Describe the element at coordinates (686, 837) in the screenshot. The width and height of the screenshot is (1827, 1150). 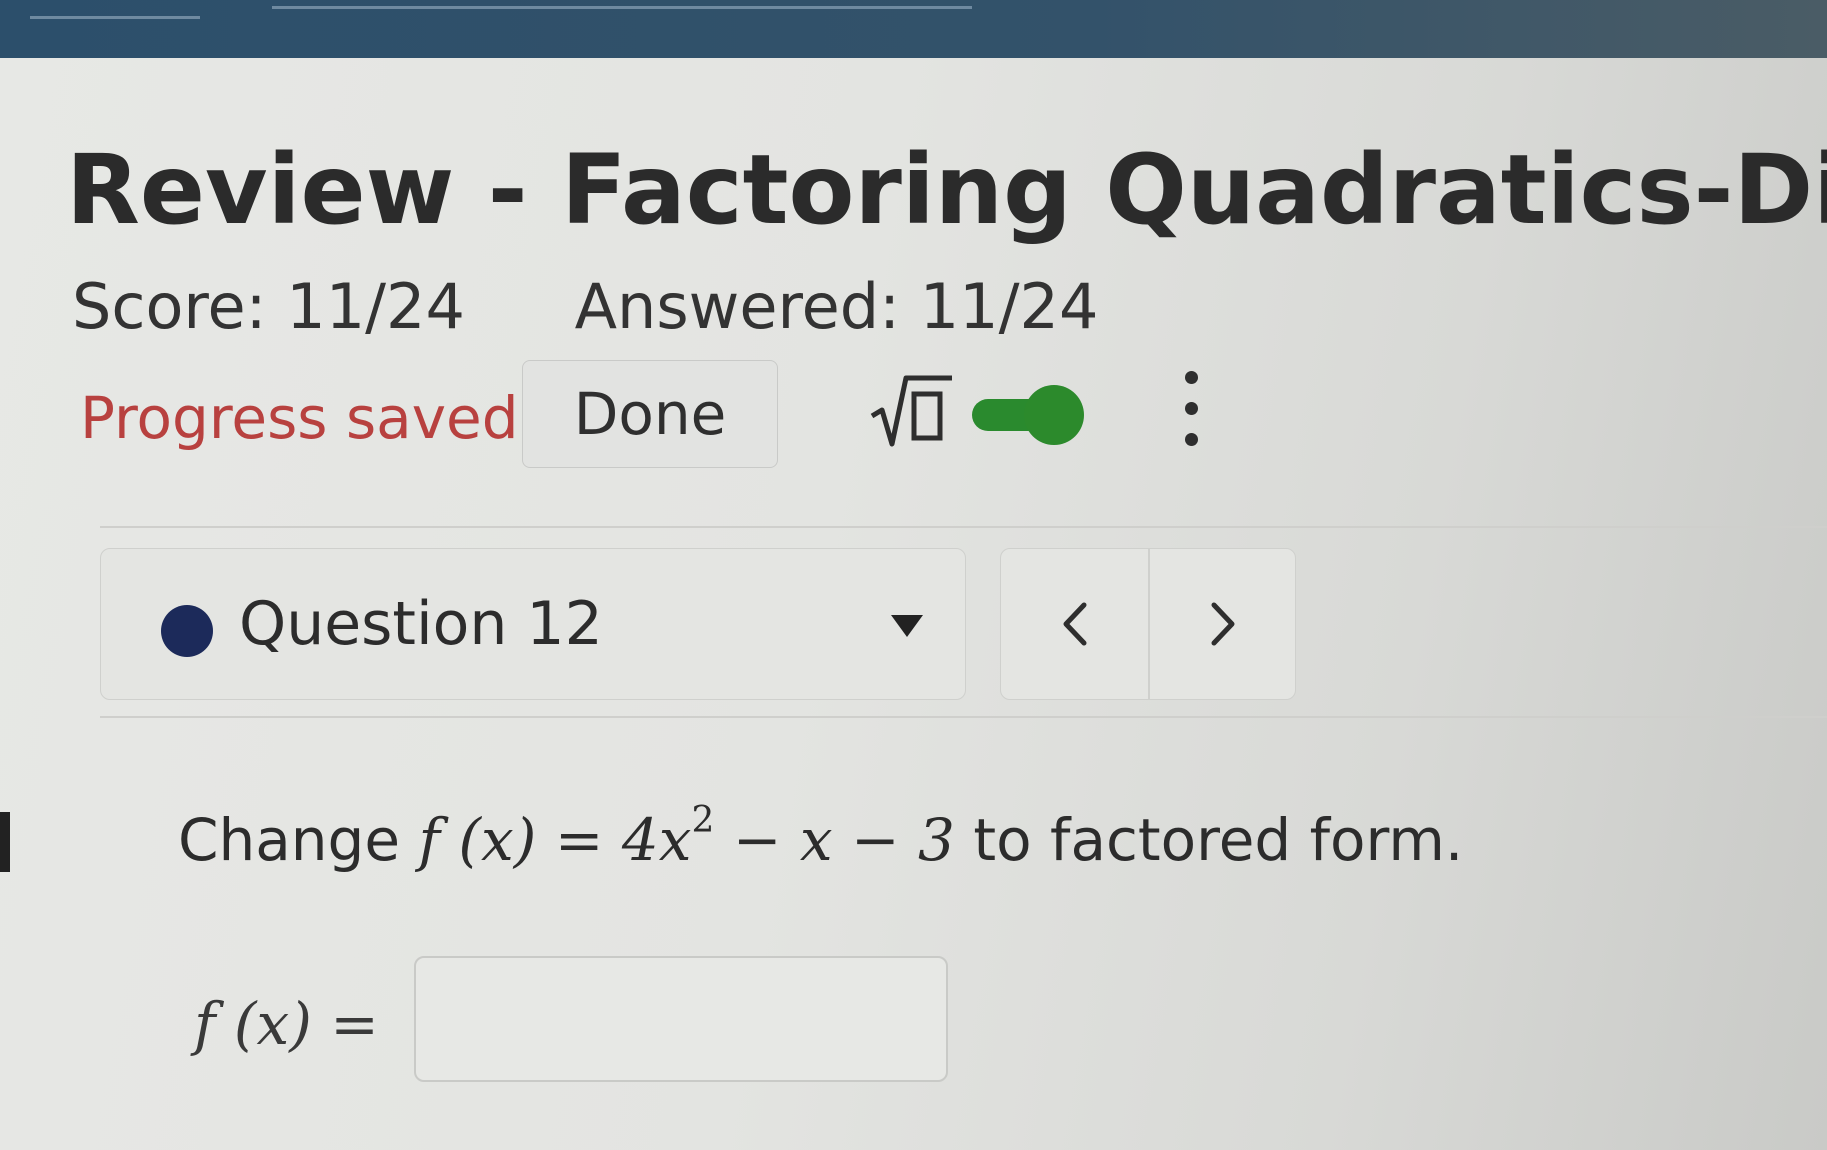
I see `function-expression: f (x) = 4x2 − x − 3` at that location.